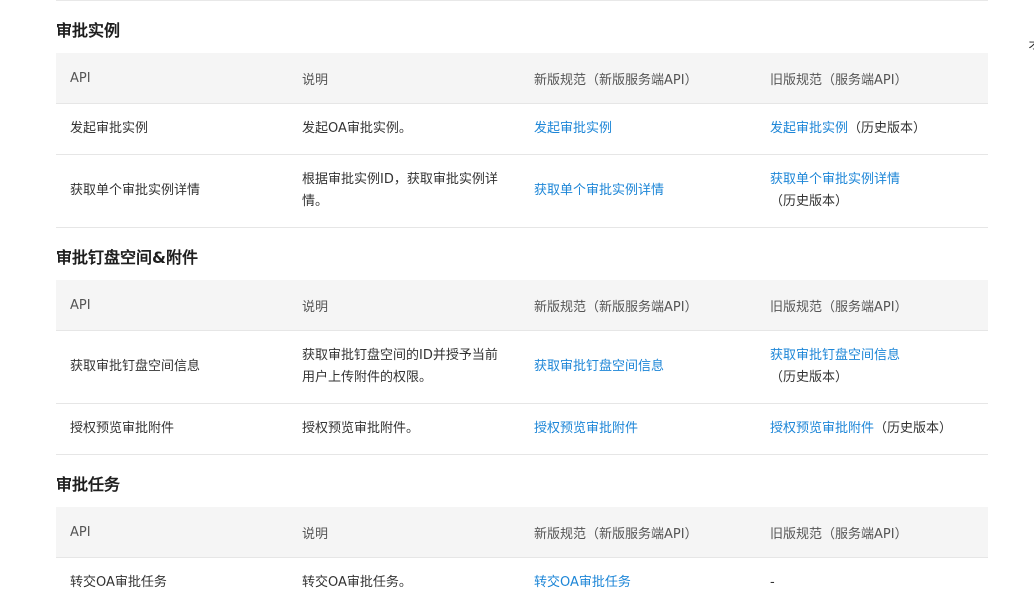 The width and height of the screenshot is (1034, 608). Describe the element at coordinates (872, 191) in the screenshot. I see `old-spec-cell: 获取单个审批实例详情 （历史版本）` at that location.